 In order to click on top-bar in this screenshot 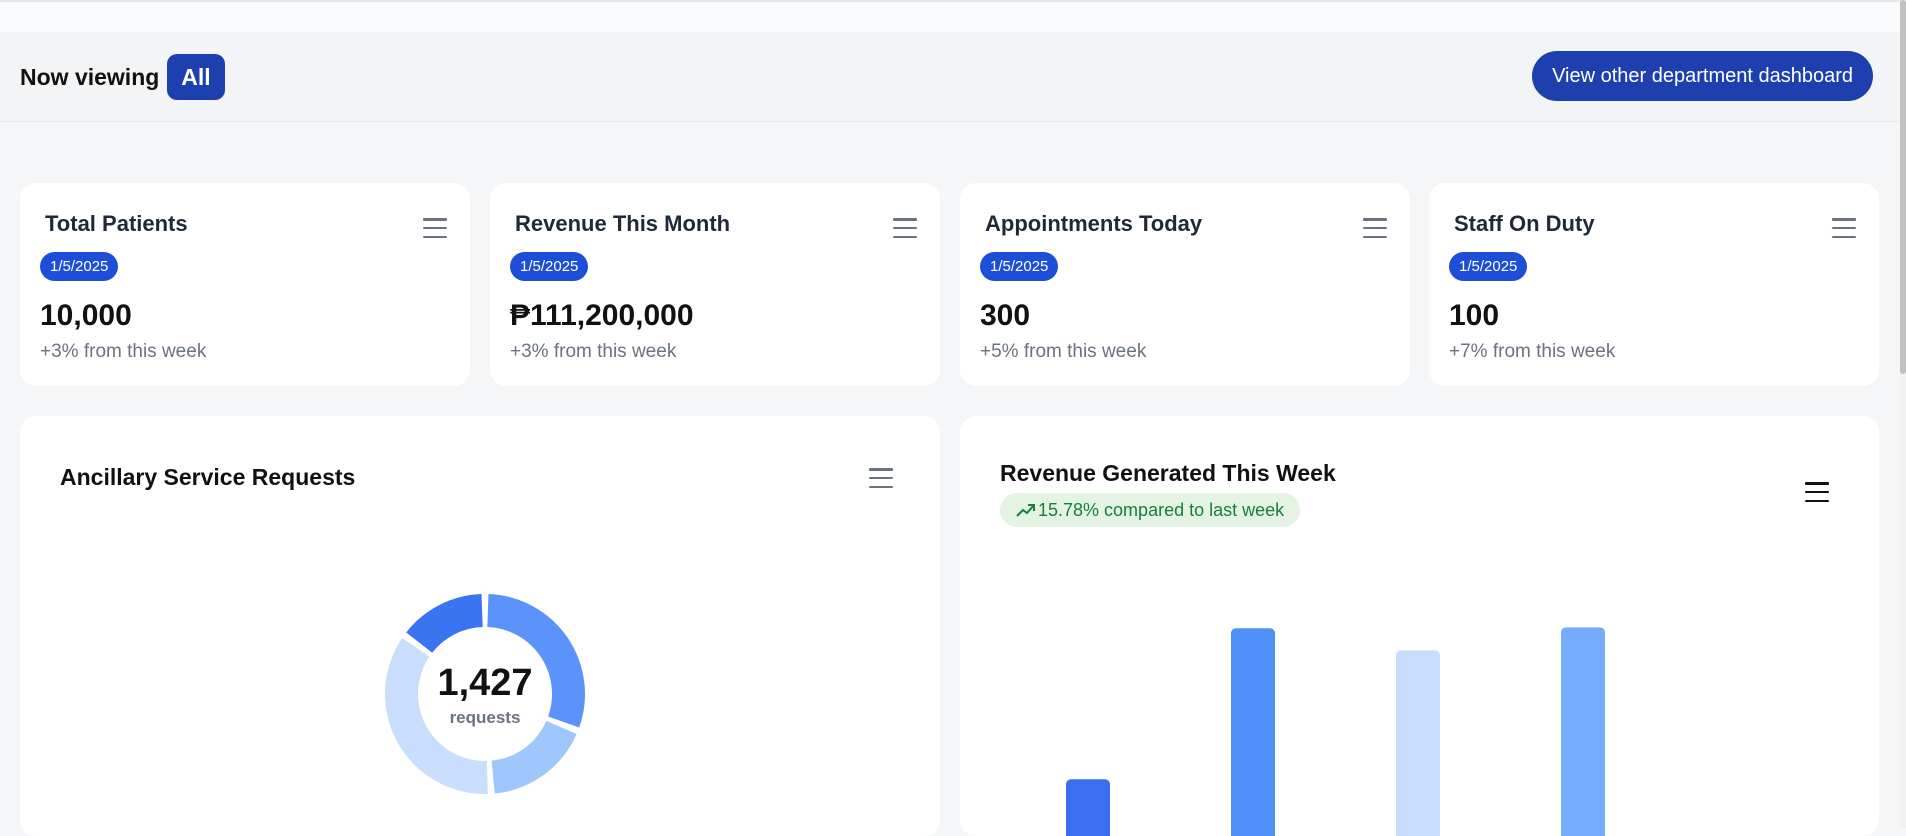, I will do `click(950, 16)`.